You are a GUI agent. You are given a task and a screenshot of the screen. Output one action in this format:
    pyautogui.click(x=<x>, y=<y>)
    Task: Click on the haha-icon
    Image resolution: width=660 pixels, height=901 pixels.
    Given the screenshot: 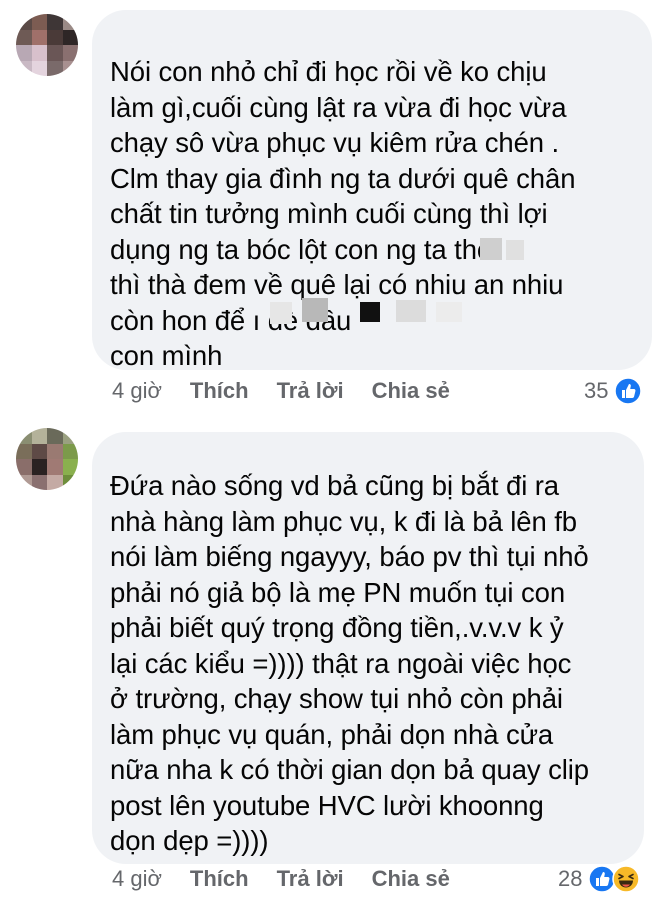 What is the action you would take?
    pyautogui.click(x=626, y=879)
    